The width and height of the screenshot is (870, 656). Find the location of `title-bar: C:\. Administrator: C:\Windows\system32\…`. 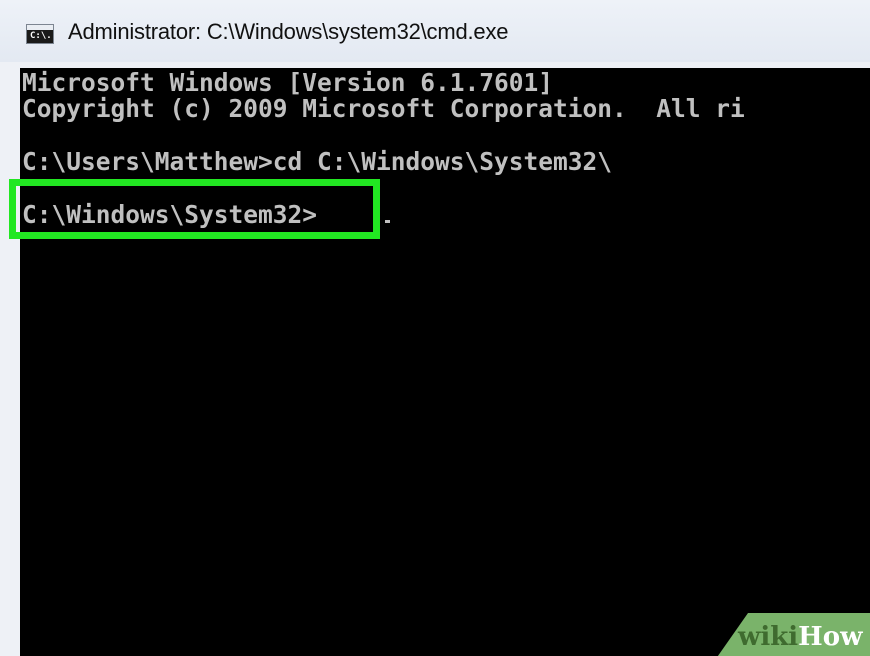

title-bar: C:\. Administrator: C:\Windows\system32\… is located at coordinates (435, 31).